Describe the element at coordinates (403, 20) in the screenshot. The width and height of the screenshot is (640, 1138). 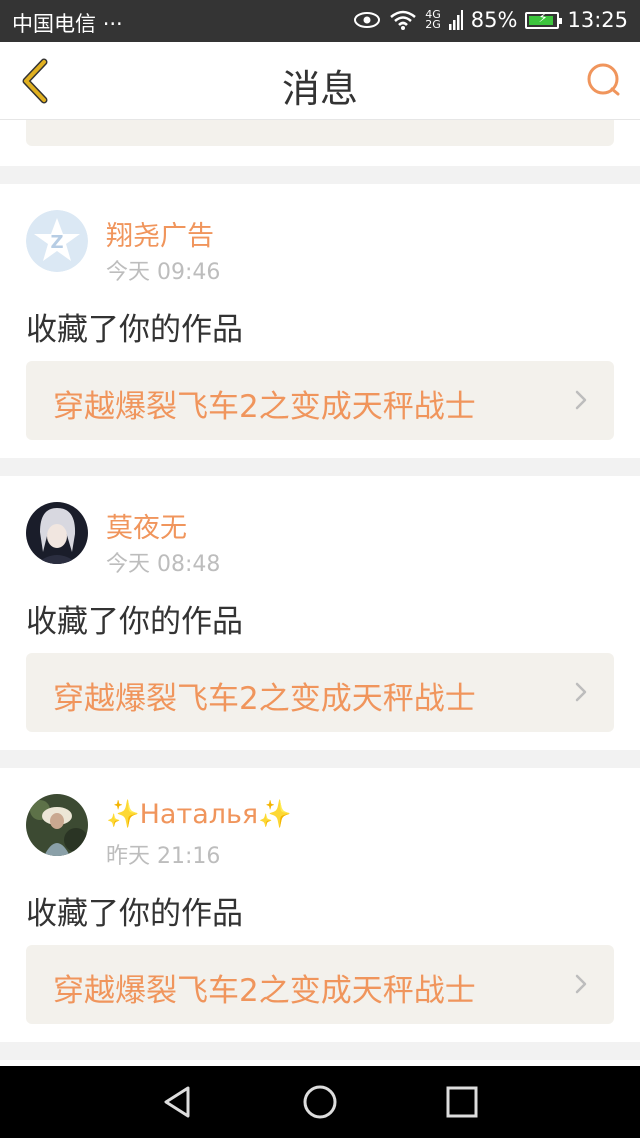
I see `wifi-icon` at that location.